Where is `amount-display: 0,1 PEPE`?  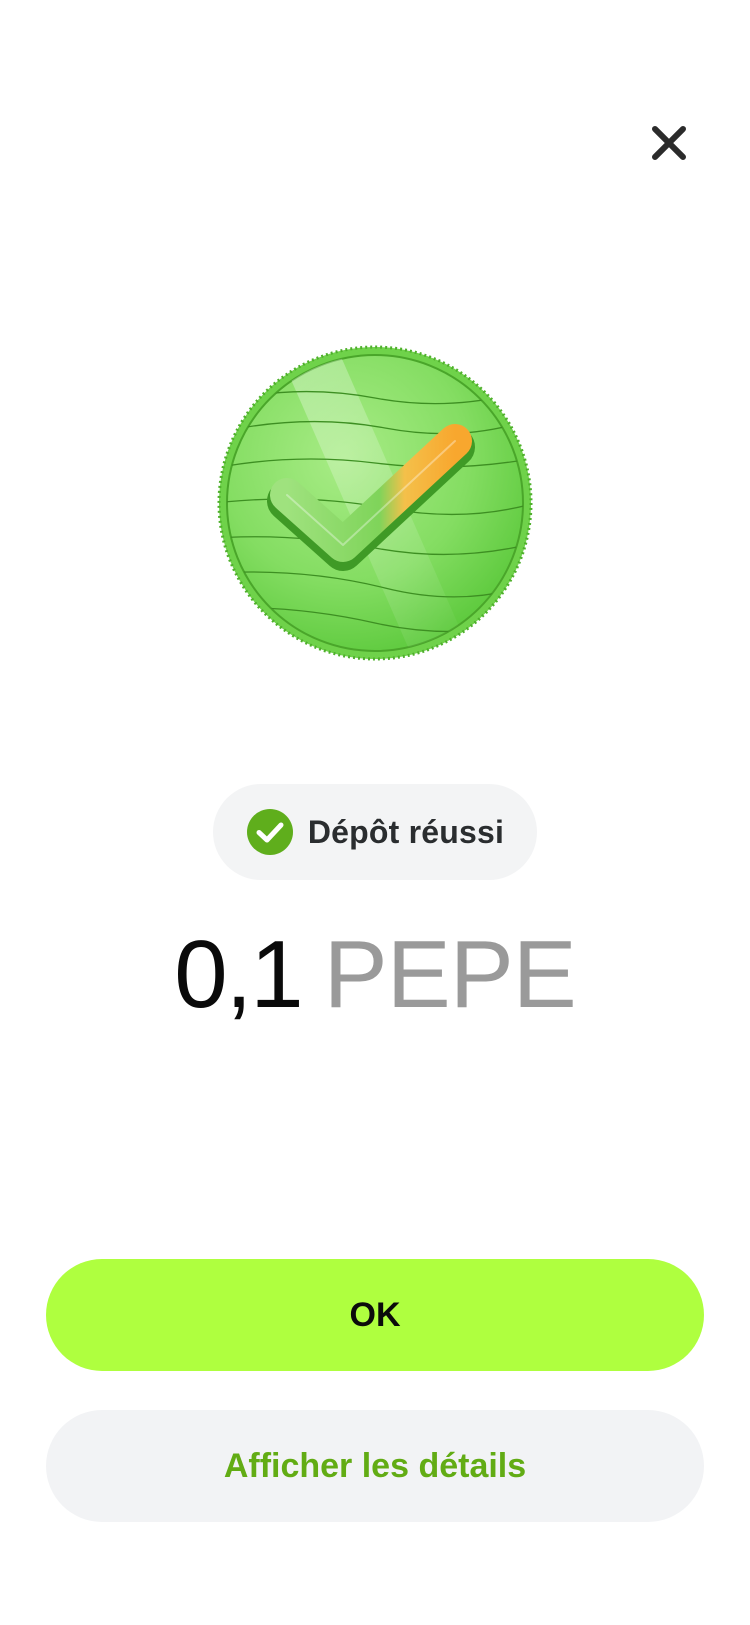
amount-display: 0,1 PEPE is located at coordinates (375, 975).